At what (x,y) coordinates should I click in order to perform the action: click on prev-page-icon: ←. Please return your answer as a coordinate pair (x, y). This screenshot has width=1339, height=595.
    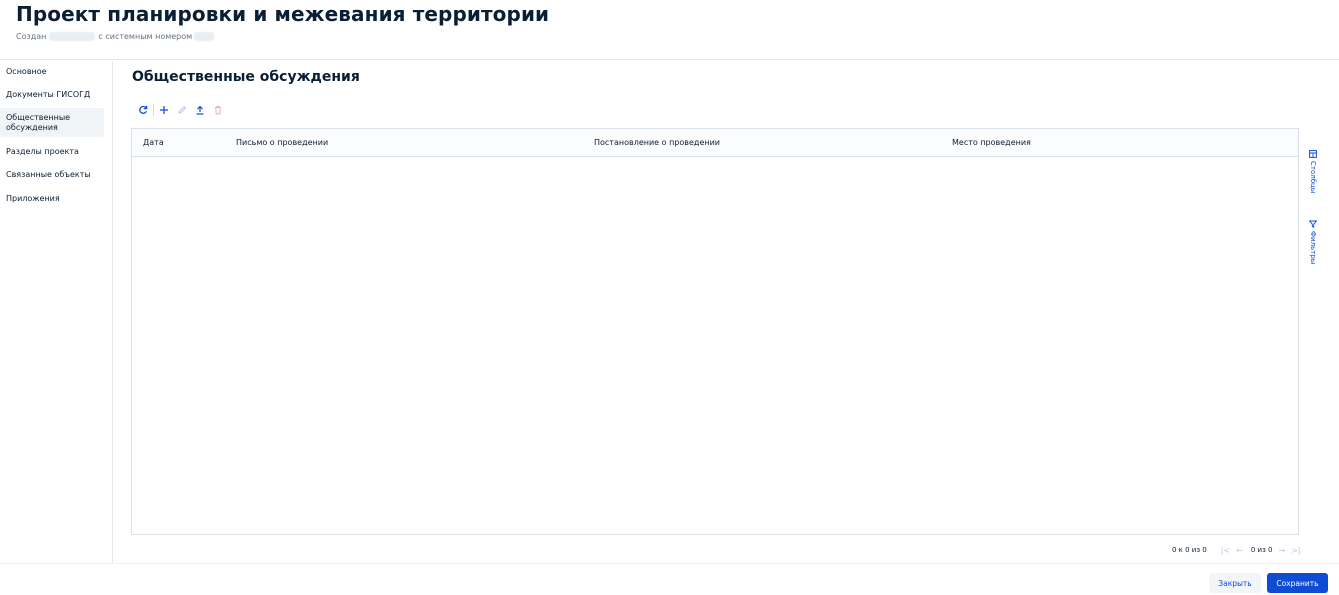
    Looking at the image, I should click on (1239, 550).